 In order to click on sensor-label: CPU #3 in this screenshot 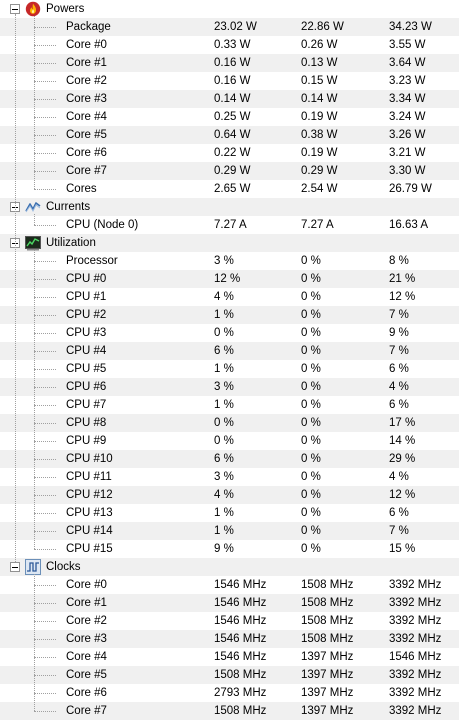, I will do `click(86, 333)`.